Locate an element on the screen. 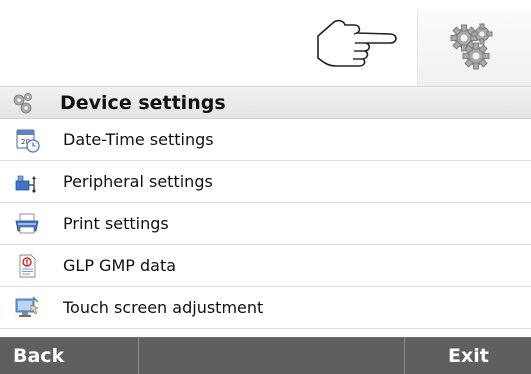  footer-bar: Back Exit is located at coordinates (265, 355).